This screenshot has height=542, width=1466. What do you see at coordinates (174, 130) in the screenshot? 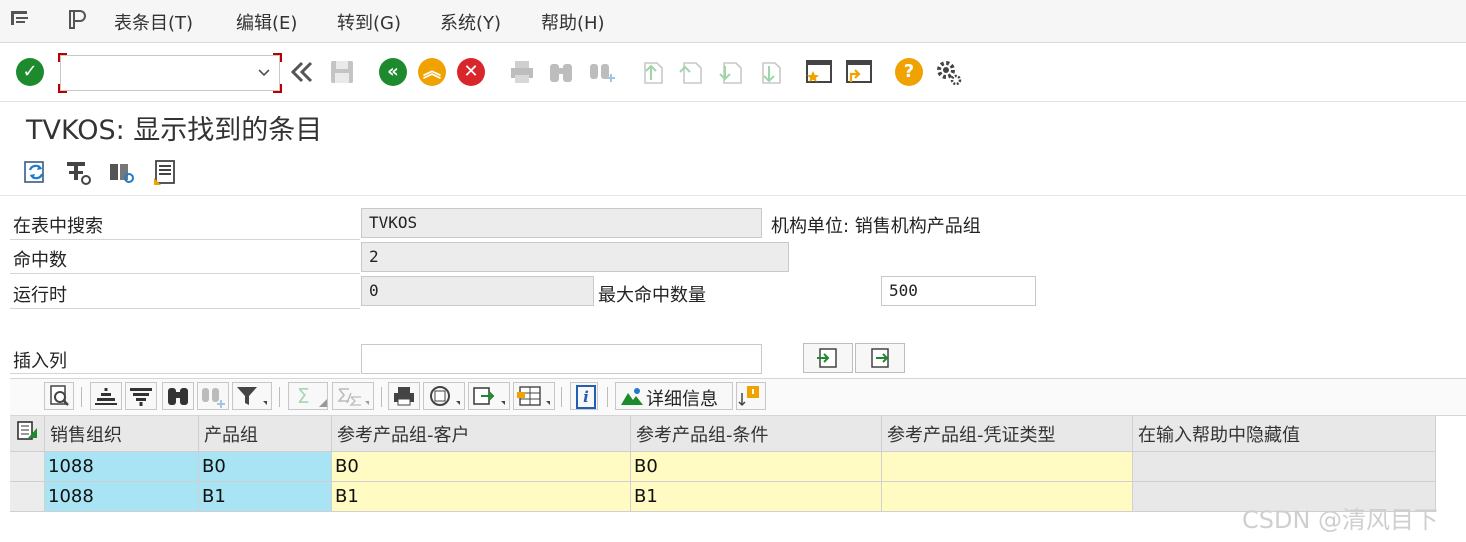
I see `page-title: TVKOS: 显示找到的条目` at bounding box center [174, 130].